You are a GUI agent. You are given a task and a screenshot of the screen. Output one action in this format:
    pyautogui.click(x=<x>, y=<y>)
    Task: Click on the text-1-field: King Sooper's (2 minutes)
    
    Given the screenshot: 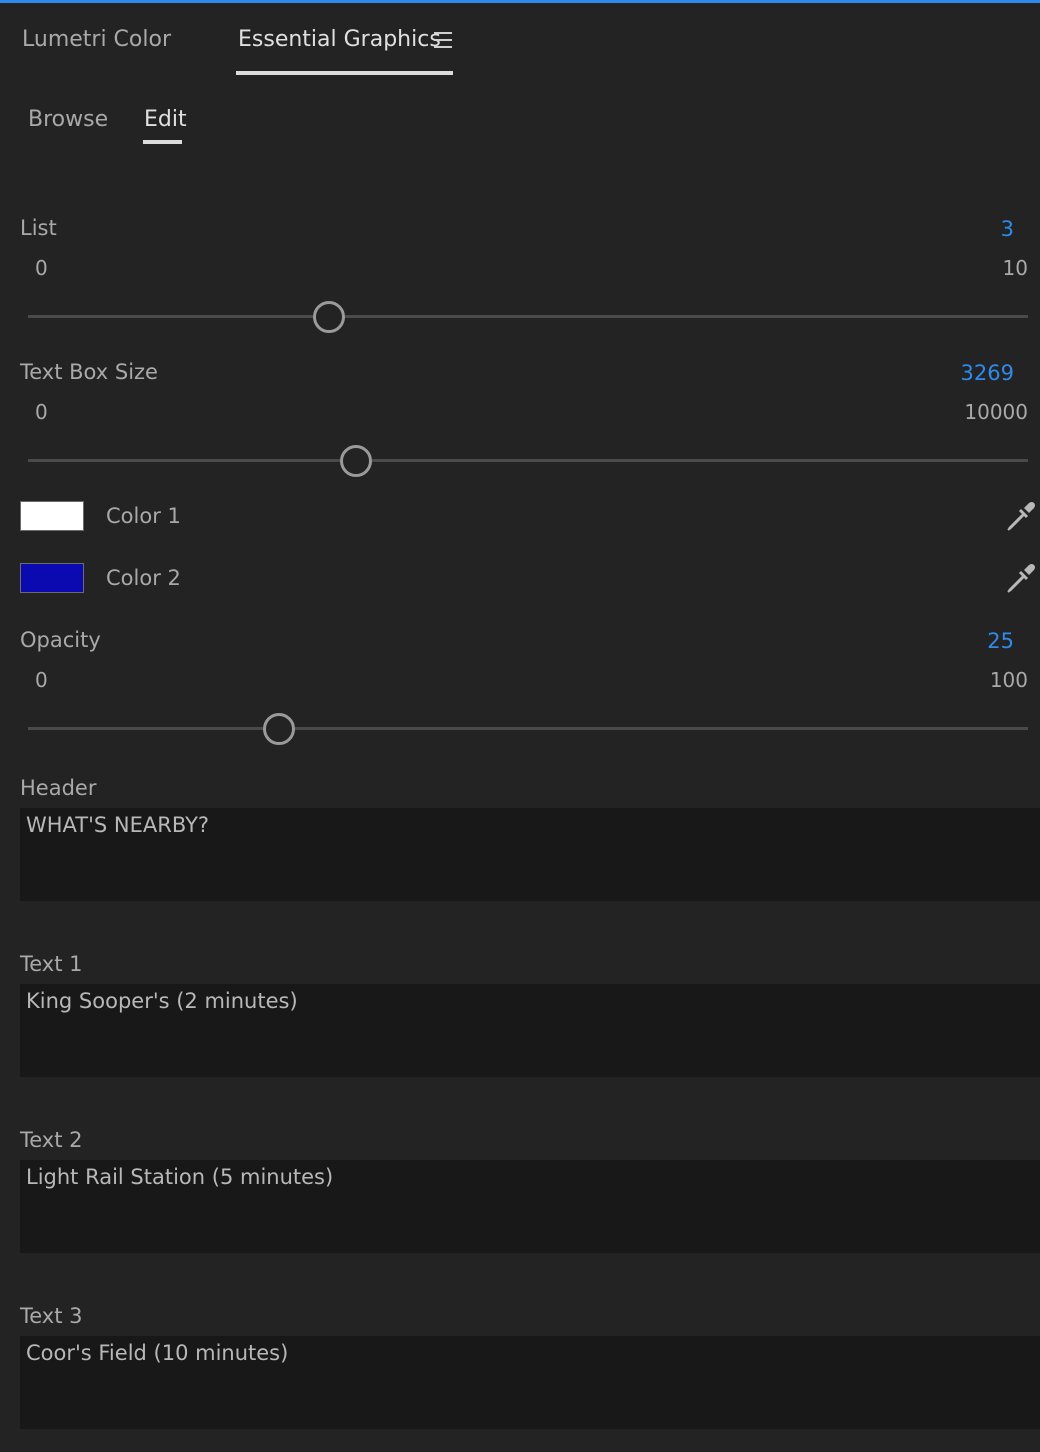 What is the action you would take?
    pyautogui.click(x=530, y=1030)
    